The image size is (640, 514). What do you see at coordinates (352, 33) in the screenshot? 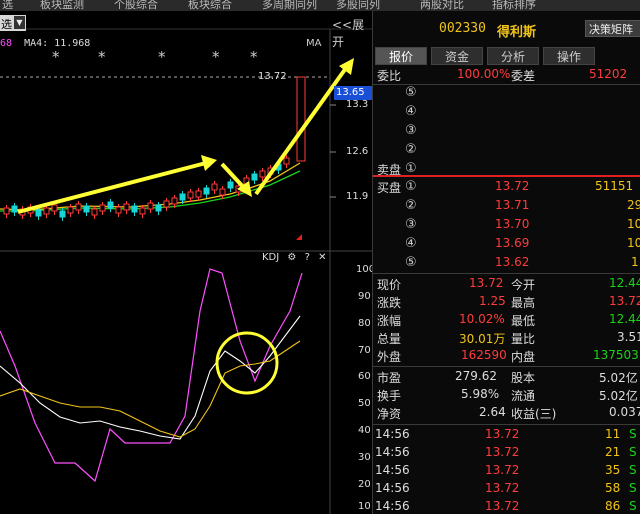
I see `expand-button: <<展开` at bounding box center [352, 33].